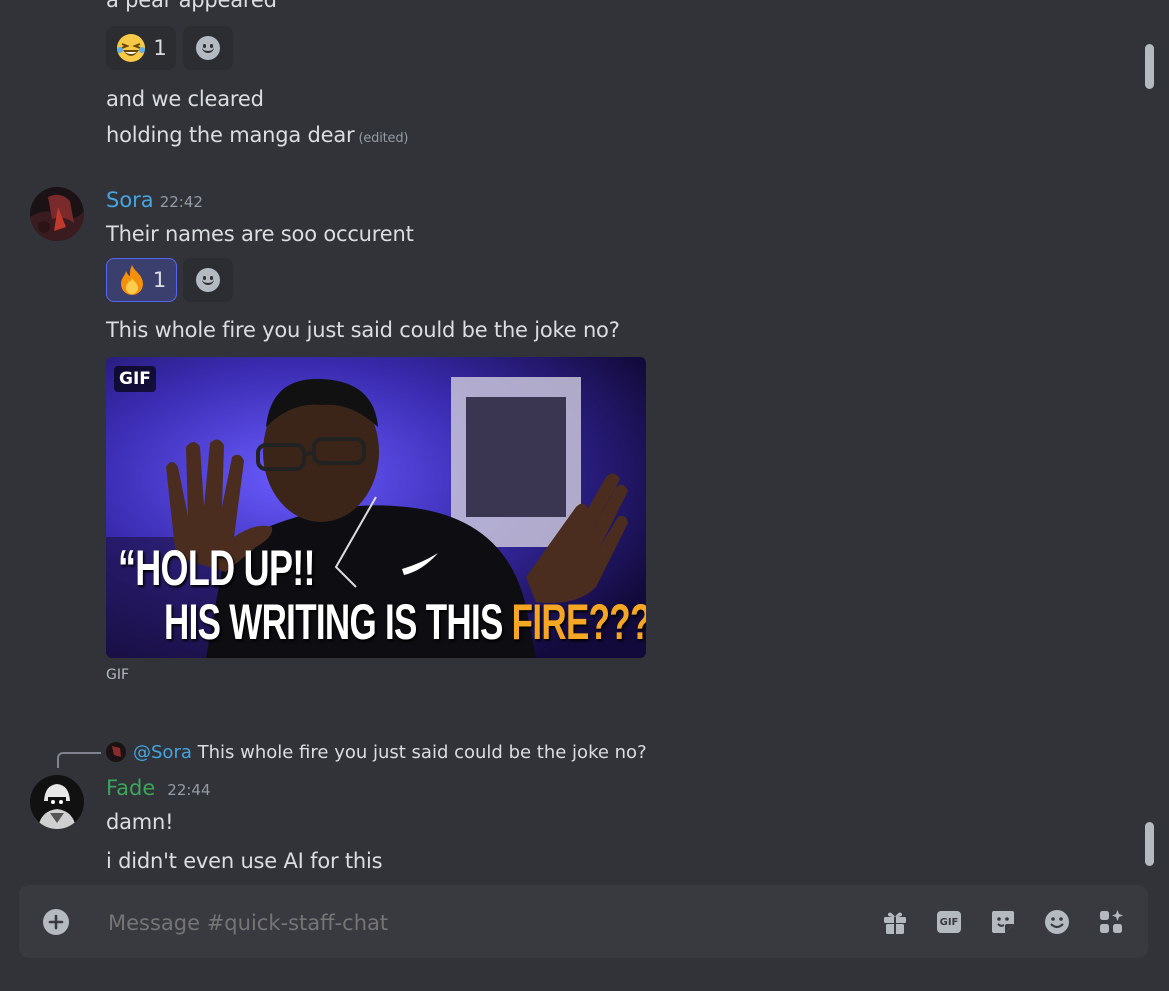 Image resolution: width=1169 pixels, height=991 pixels. I want to click on message-header: Fade 22:44, so click(158, 788).